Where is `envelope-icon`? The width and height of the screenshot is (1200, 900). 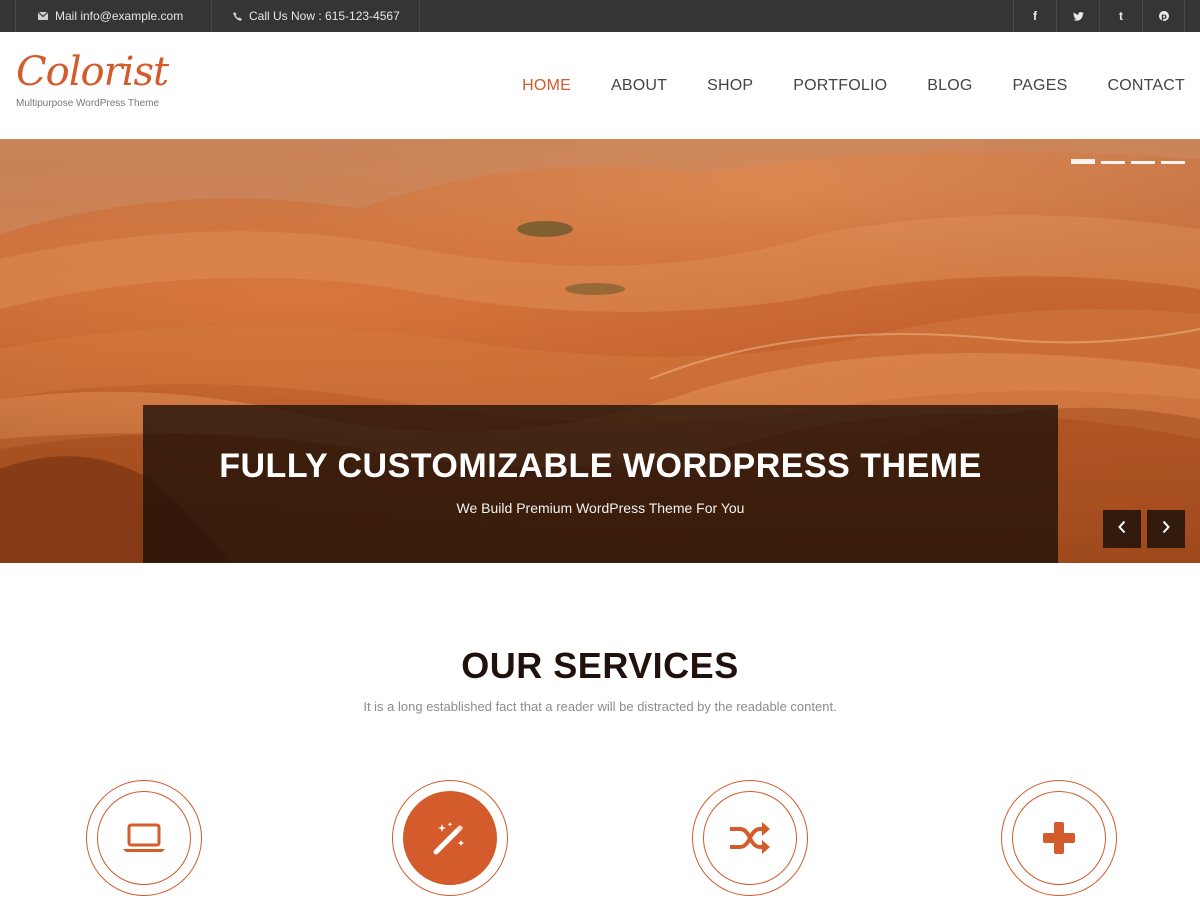 envelope-icon is located at coordinates (43, 16).